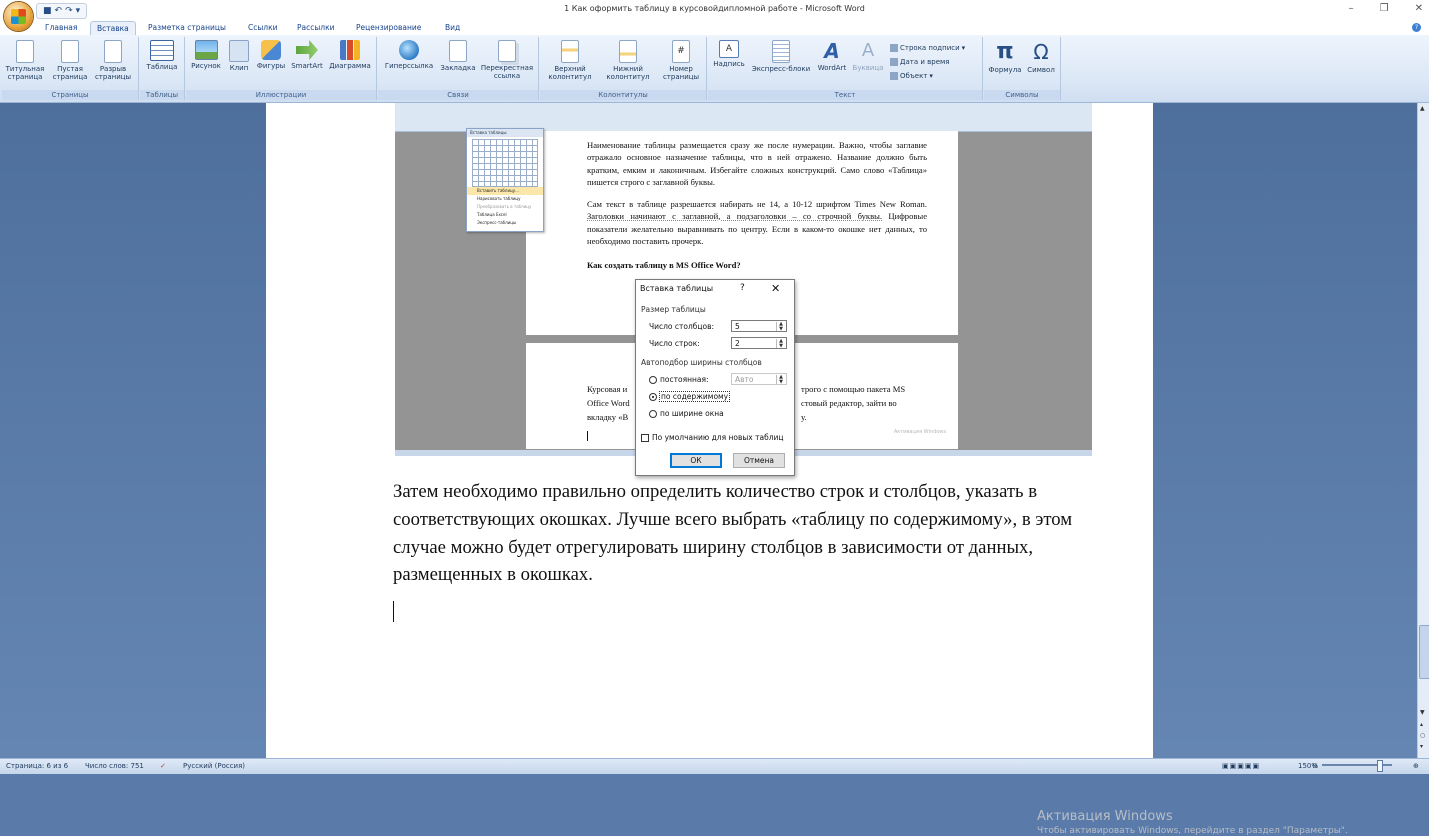 The width and height of the screenshot is (1429, 836). What do you see at coordinates (458, 51) in the screenshot?
I see `bookmark-icon` at bounding box center [458, 51].